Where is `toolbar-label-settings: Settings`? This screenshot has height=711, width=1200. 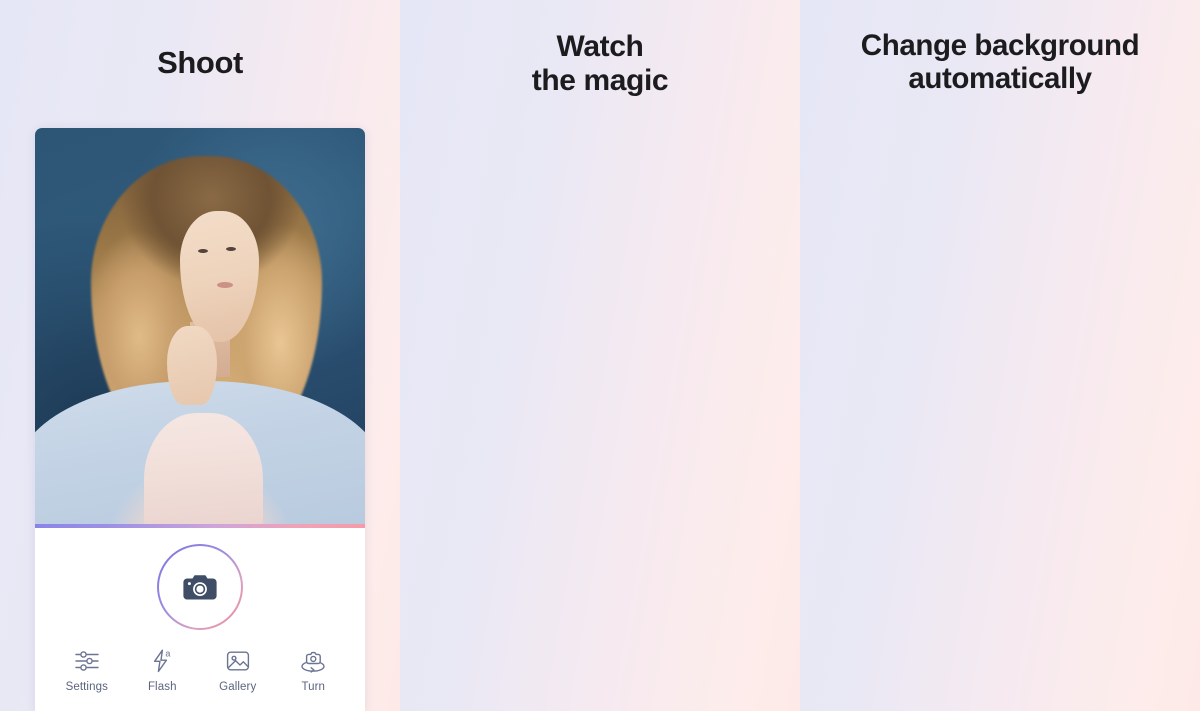
toolbar-label-settings: Settings is located at coordinates (86, 687).